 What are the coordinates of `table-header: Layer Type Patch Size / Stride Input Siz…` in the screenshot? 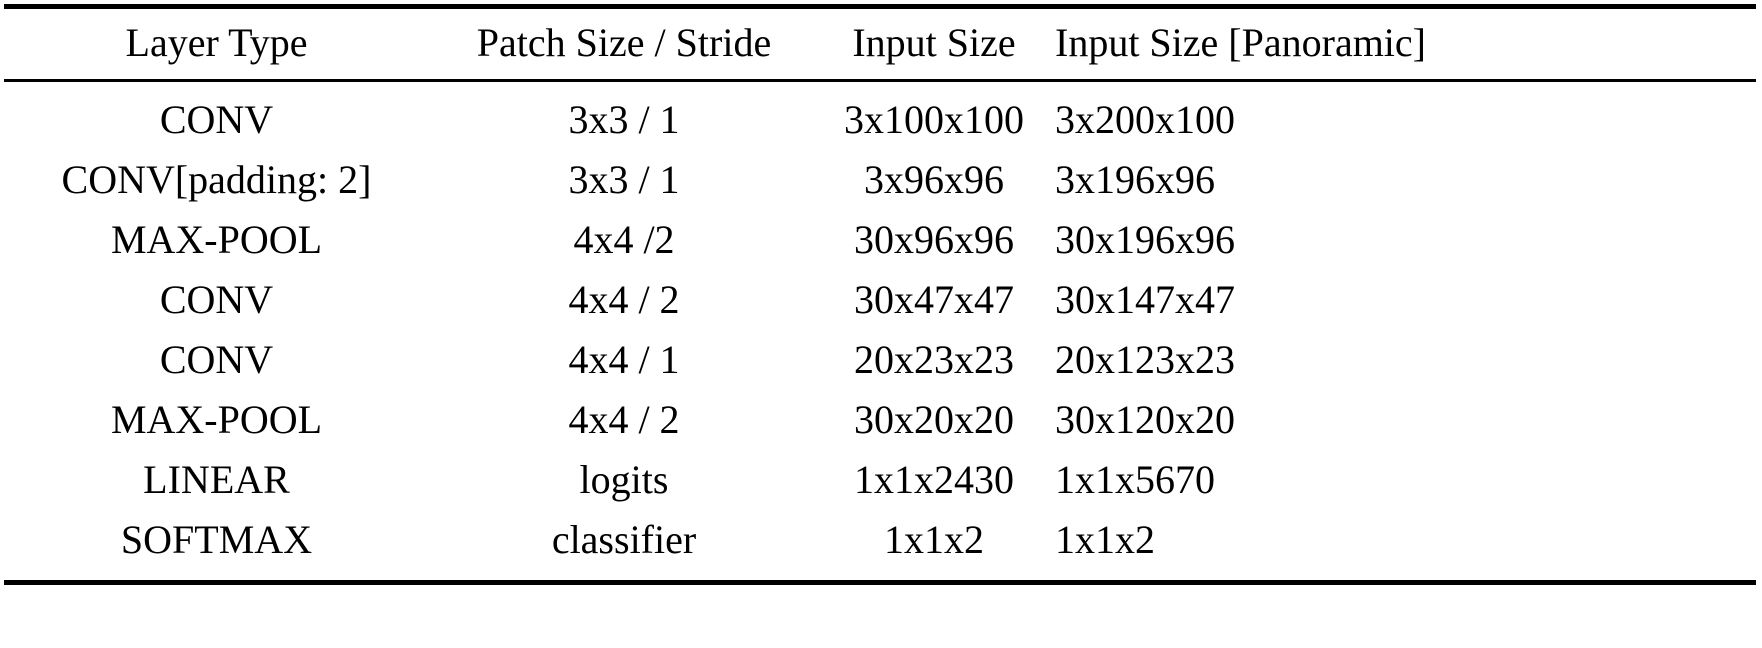 It's located at (880, 43).